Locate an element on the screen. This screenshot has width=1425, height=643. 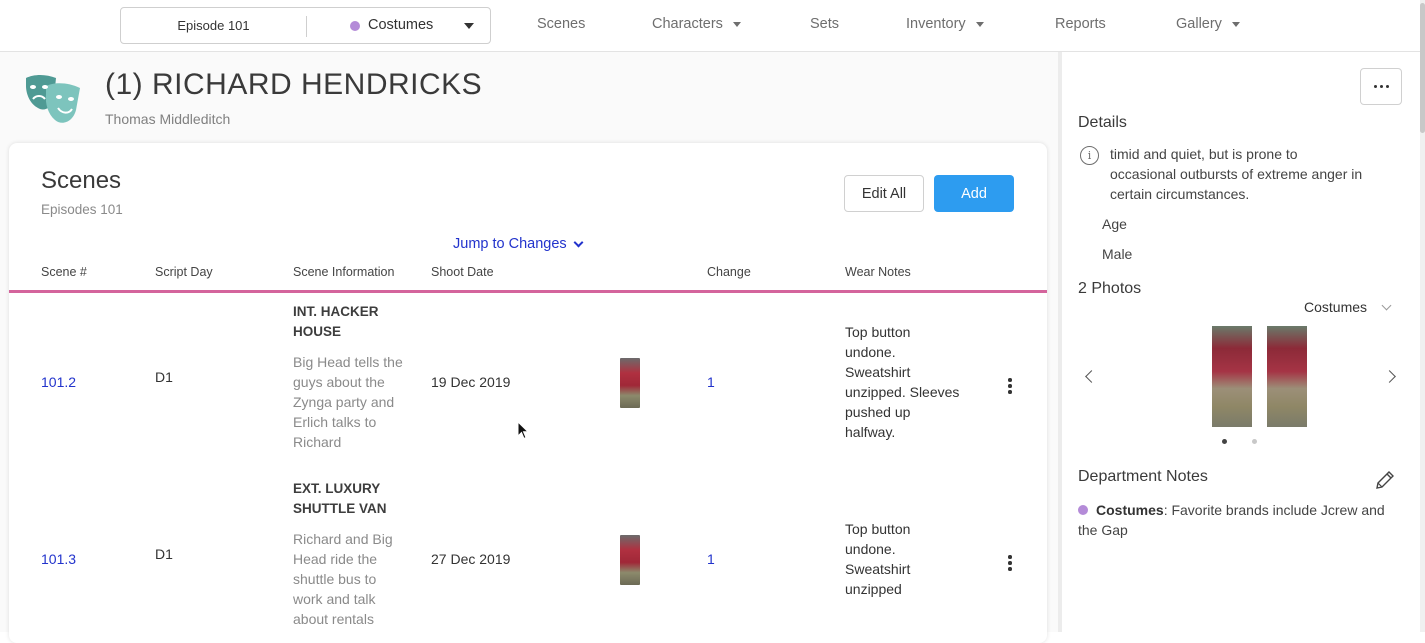
nav-sets: Sets is located at coordinates (824, 24).